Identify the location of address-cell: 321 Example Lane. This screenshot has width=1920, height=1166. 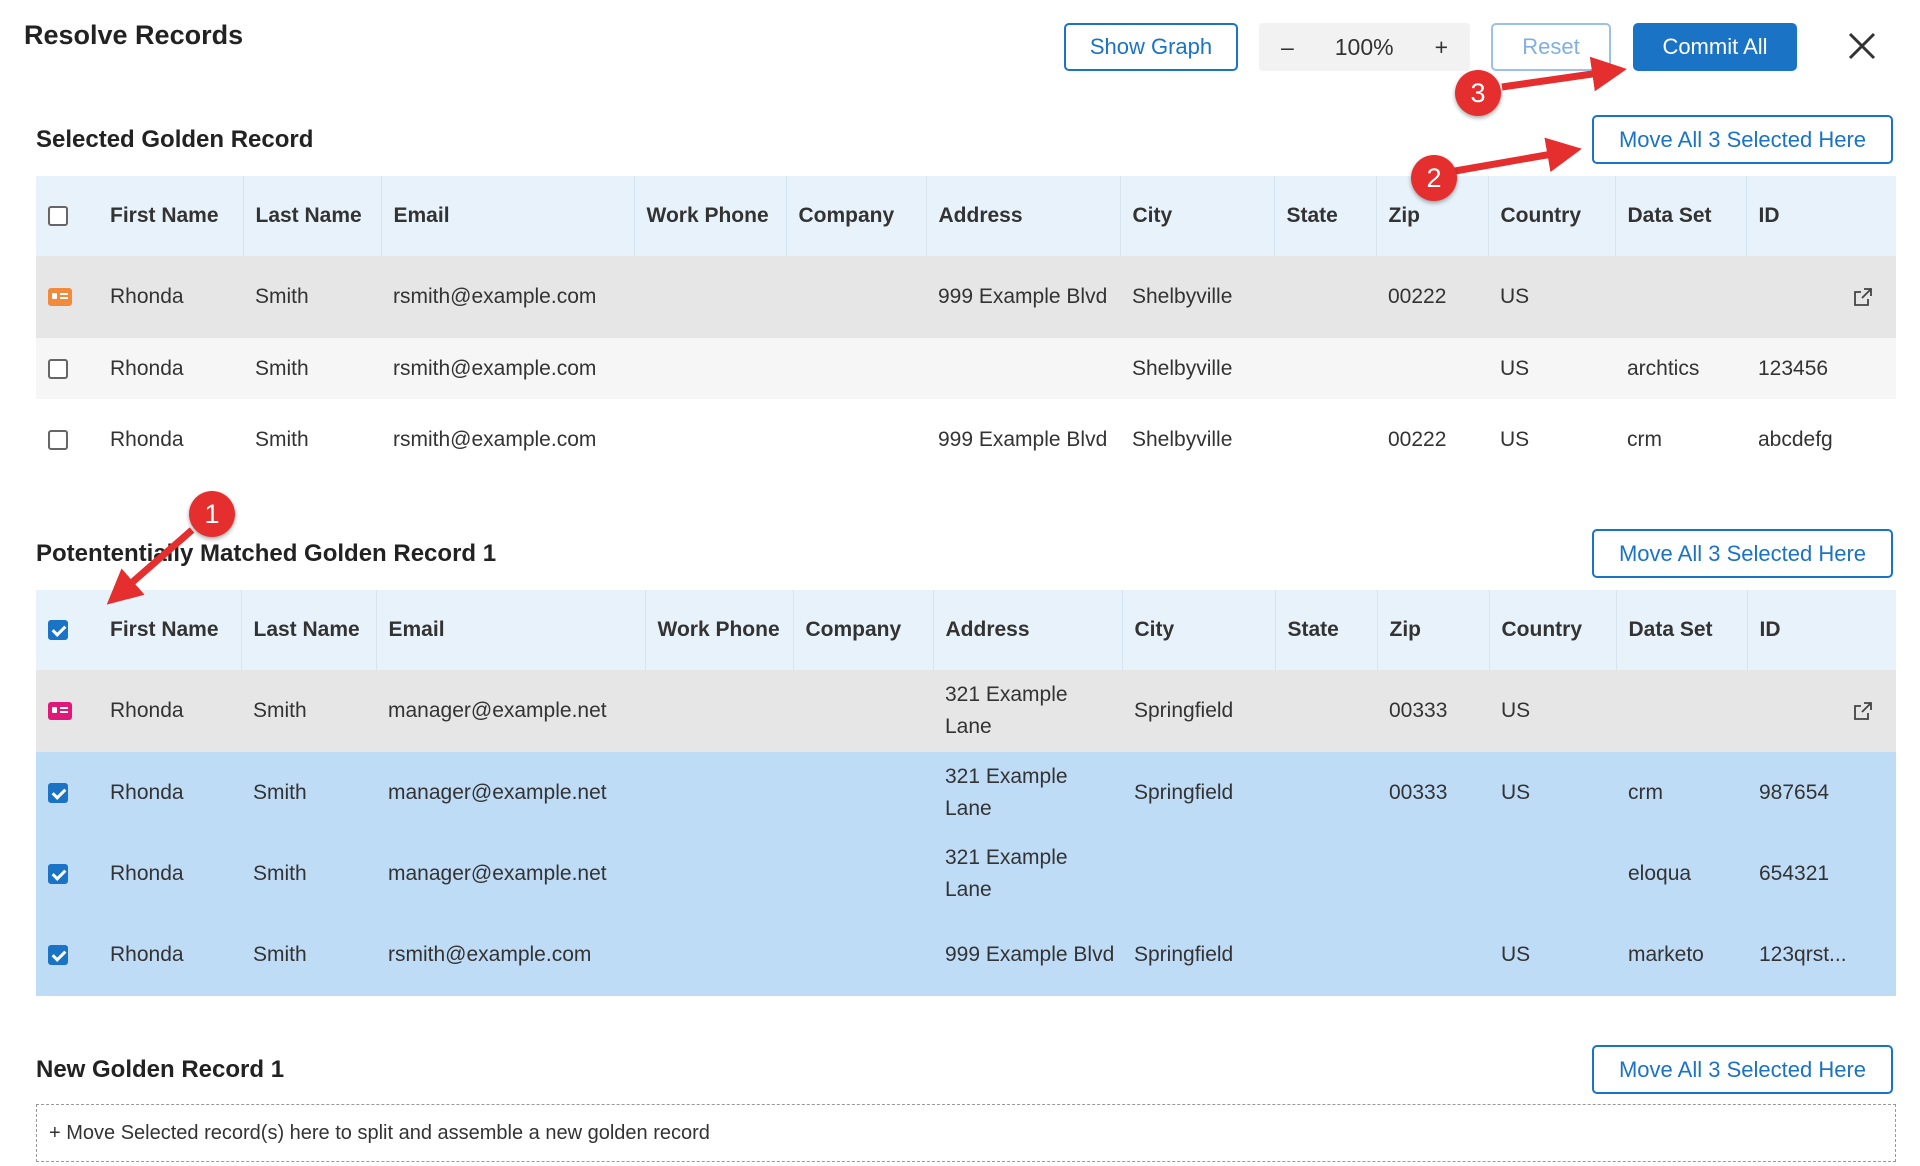
(1027, 792).